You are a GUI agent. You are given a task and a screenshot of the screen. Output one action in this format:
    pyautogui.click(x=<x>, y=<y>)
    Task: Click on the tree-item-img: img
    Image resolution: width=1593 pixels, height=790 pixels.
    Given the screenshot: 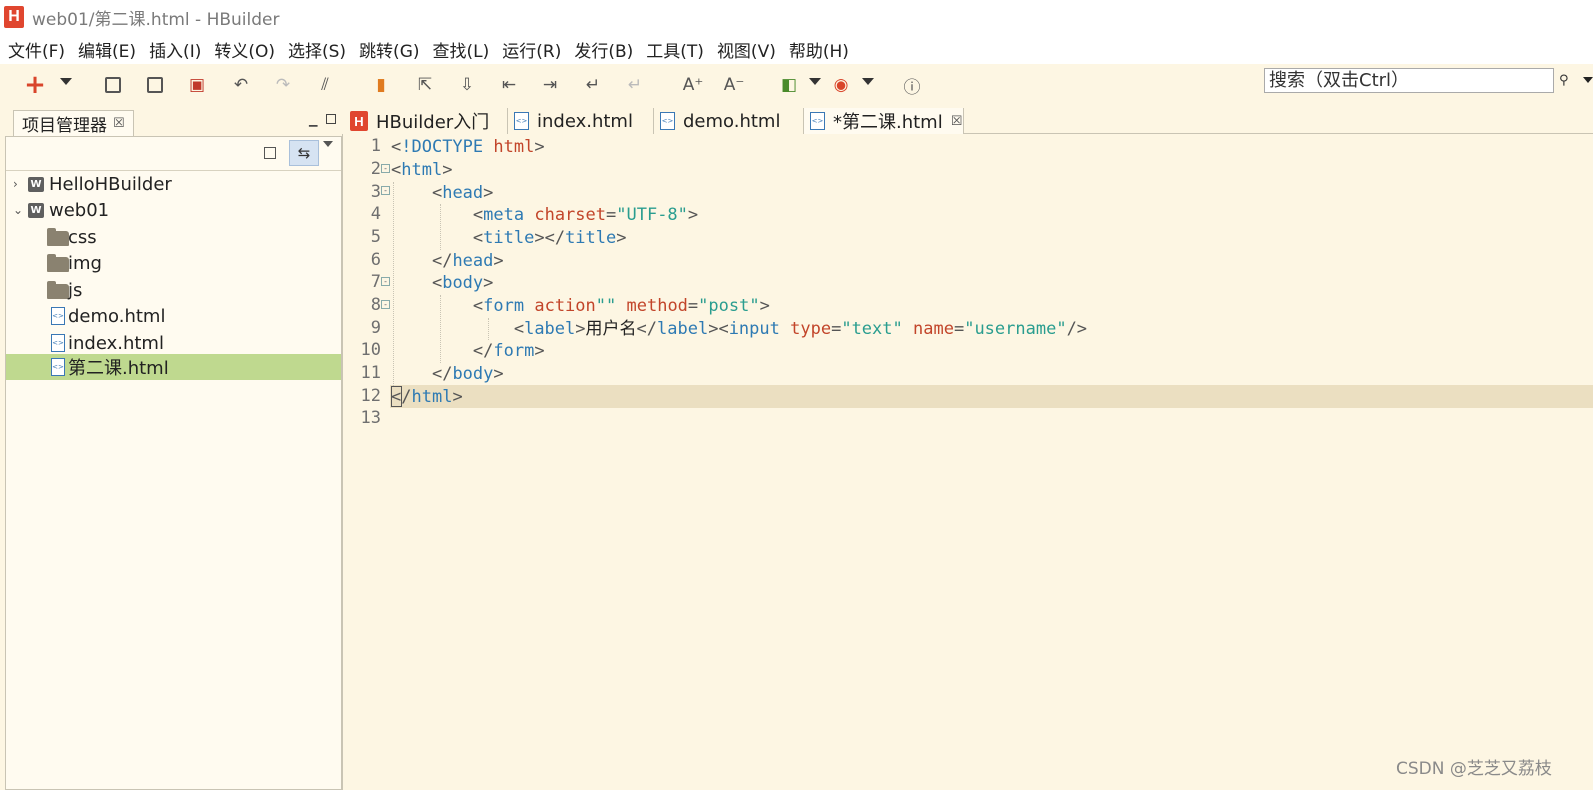 What is the action you would take?
    pyautogui.click(x=173, y=263)
    